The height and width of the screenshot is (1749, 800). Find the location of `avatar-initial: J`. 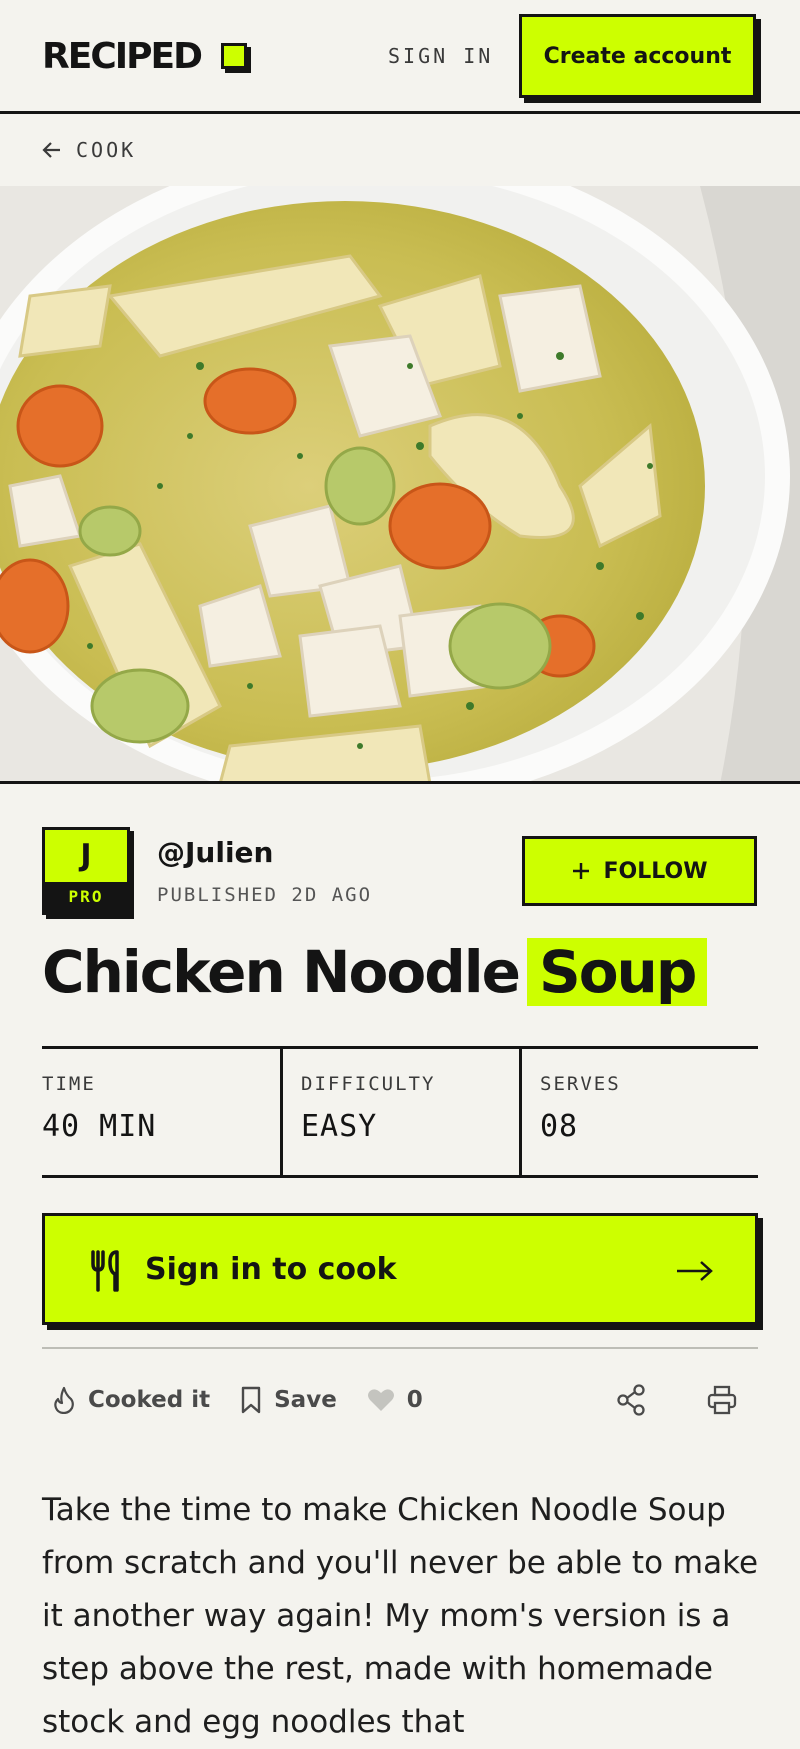

avatar-initial: J is located at coordinates (86, 855).